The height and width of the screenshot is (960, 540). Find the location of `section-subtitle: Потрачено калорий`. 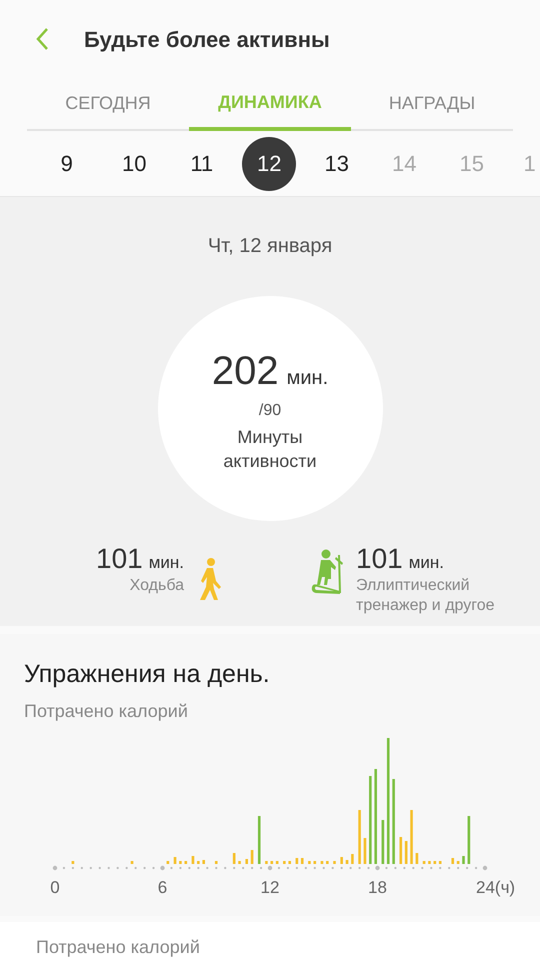

section-subtitle: Потрачено калорий is located at coordinates (106, 711).